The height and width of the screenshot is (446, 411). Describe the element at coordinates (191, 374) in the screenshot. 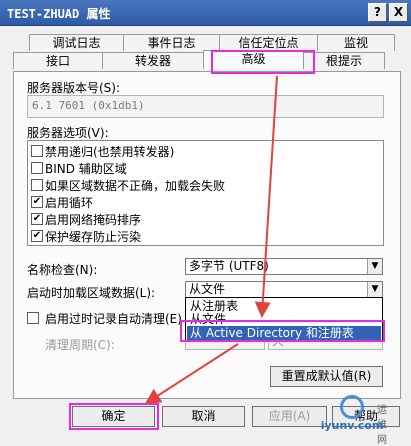

I see `arrow-to-ok` at that location.